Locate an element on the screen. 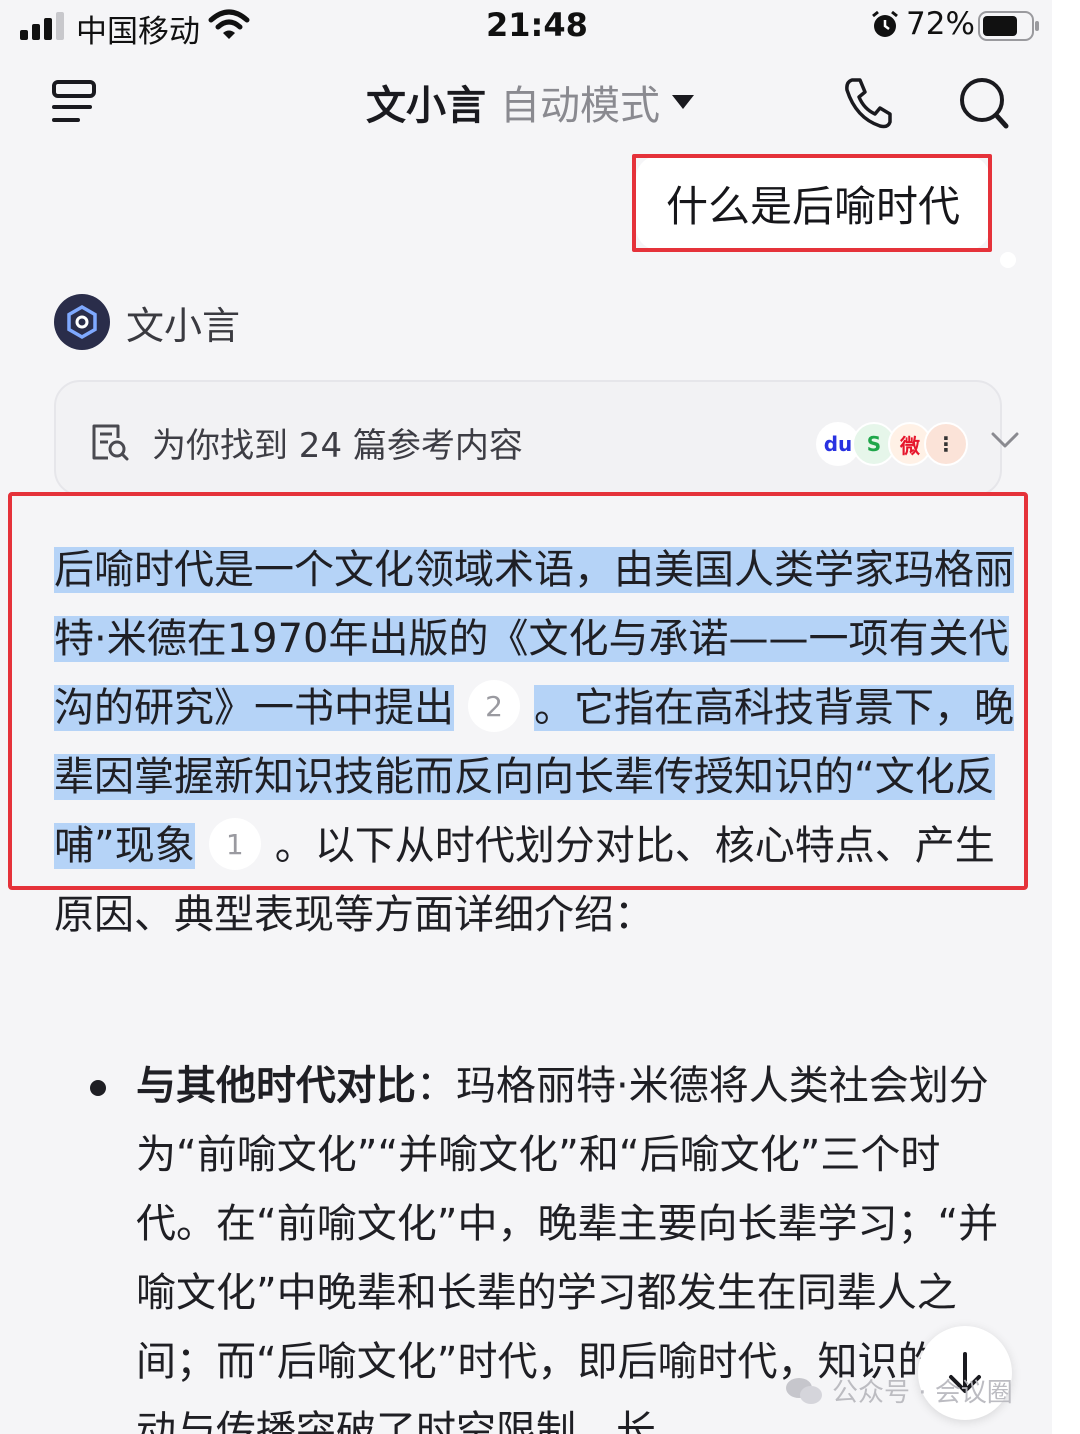 The height and width of the screenshot is (1434, 1080). bullet-dot is located at coordinates (98, 1088).